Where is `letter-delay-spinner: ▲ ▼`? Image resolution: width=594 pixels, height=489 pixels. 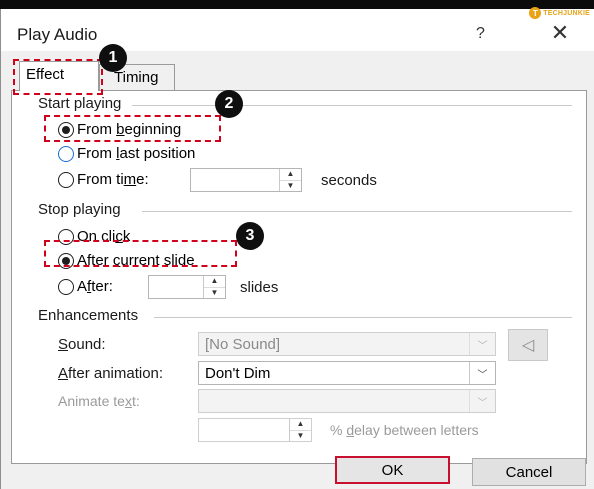
letter-delay-spinner: ▲ ▼ is located at coordinates (255, 430).